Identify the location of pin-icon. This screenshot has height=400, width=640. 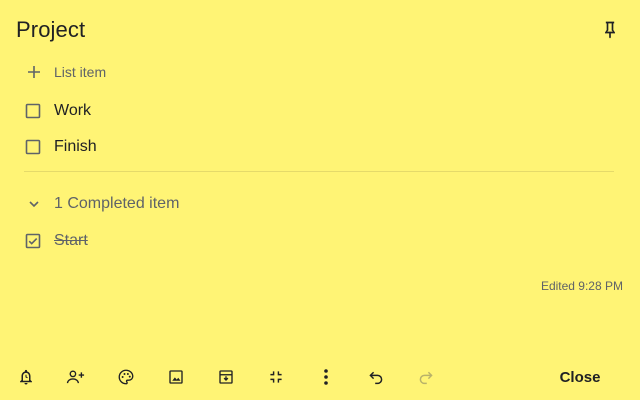
(610, 30).